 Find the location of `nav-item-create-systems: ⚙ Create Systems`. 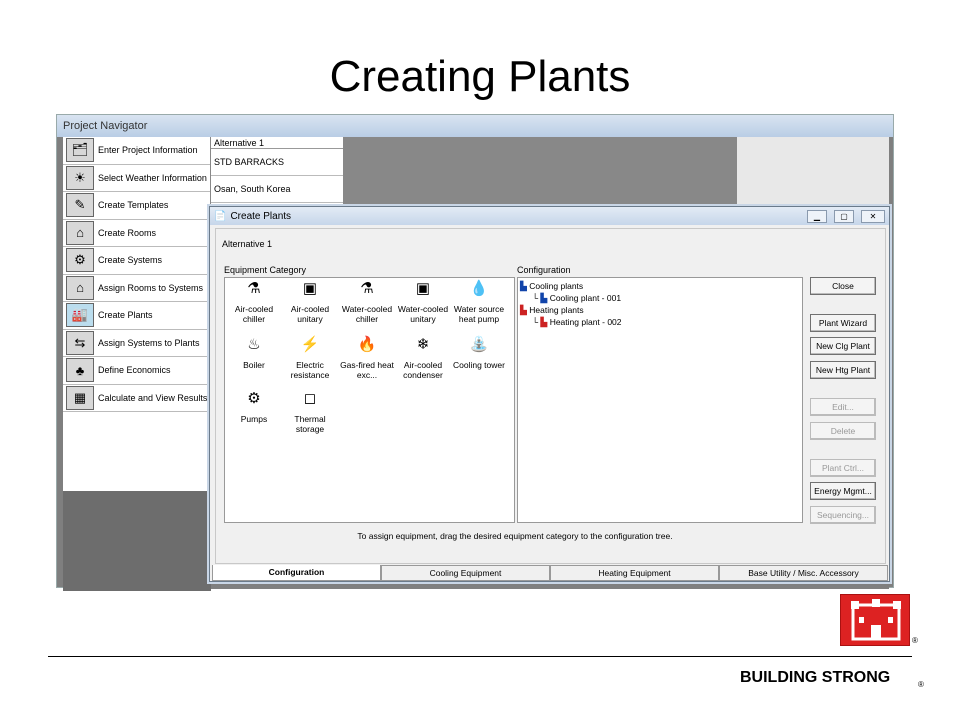

nav-item-create-systems: ⚙ Create Systems is located at coordinates (136, 261).